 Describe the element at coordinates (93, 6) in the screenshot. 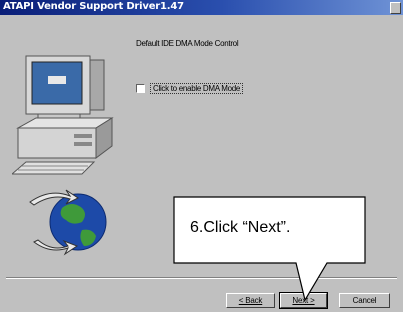

I see `window-title: ATAPI Vendor Support Driver1.47` at that location.